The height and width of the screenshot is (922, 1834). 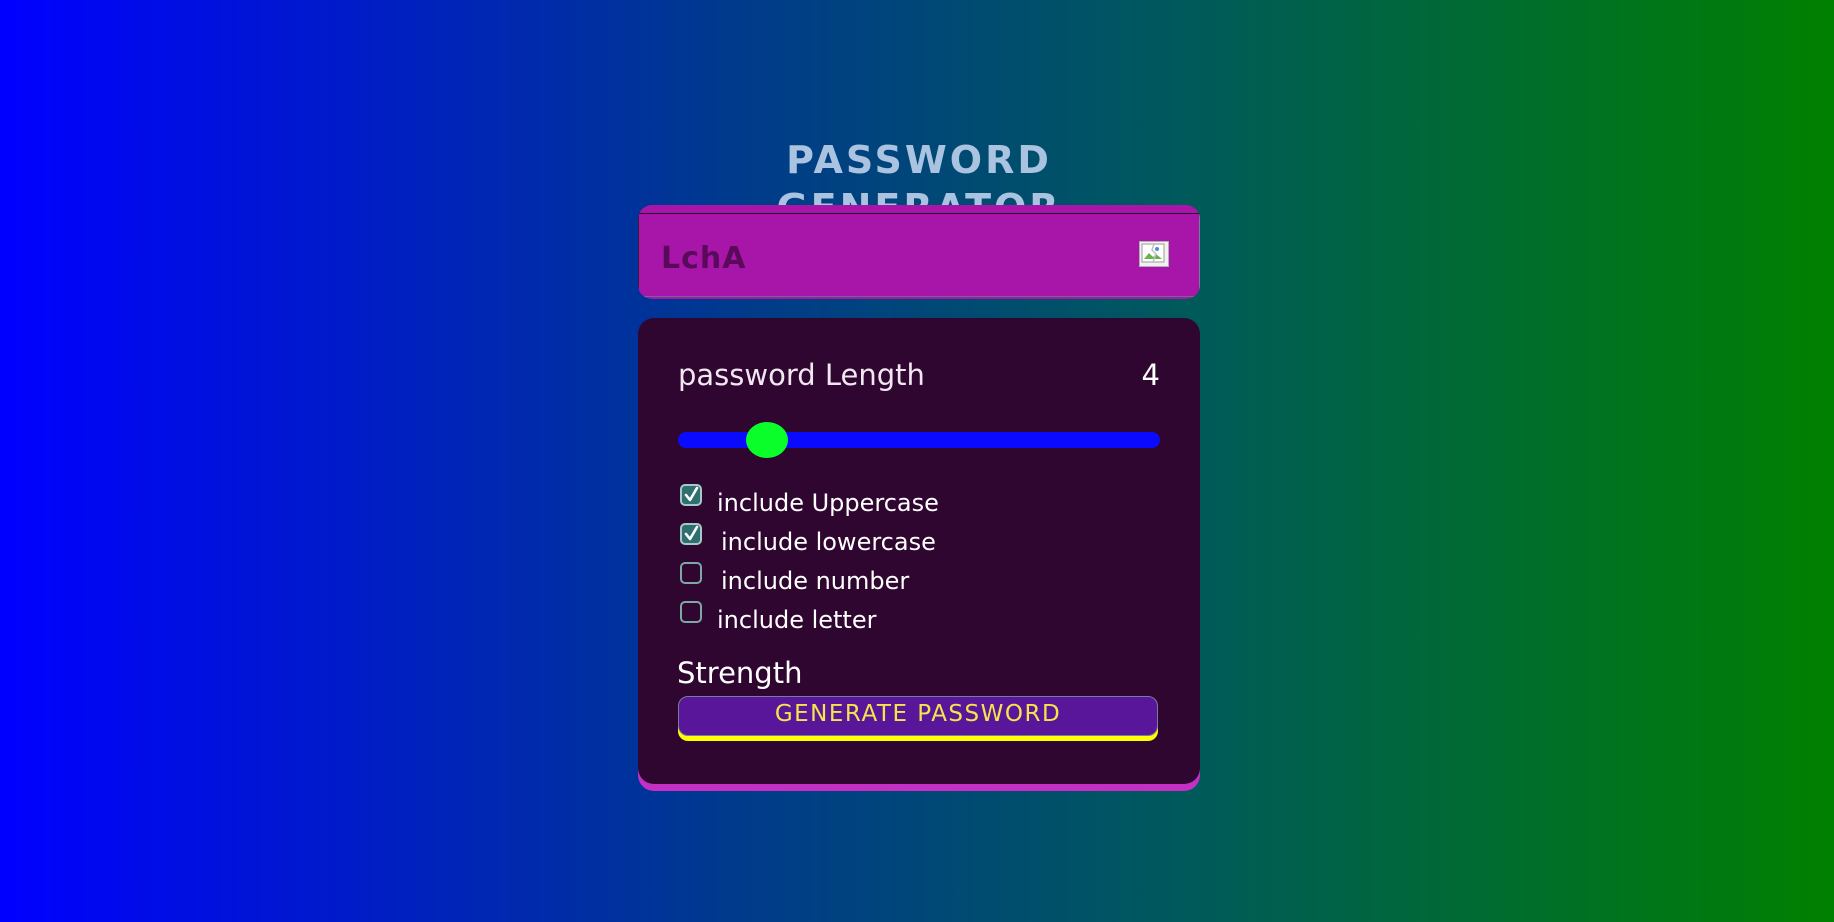 What do you see at coordinates (691, 612) in the screenshot?
I see `letter-checkbox` at bounding box center [691, 612].